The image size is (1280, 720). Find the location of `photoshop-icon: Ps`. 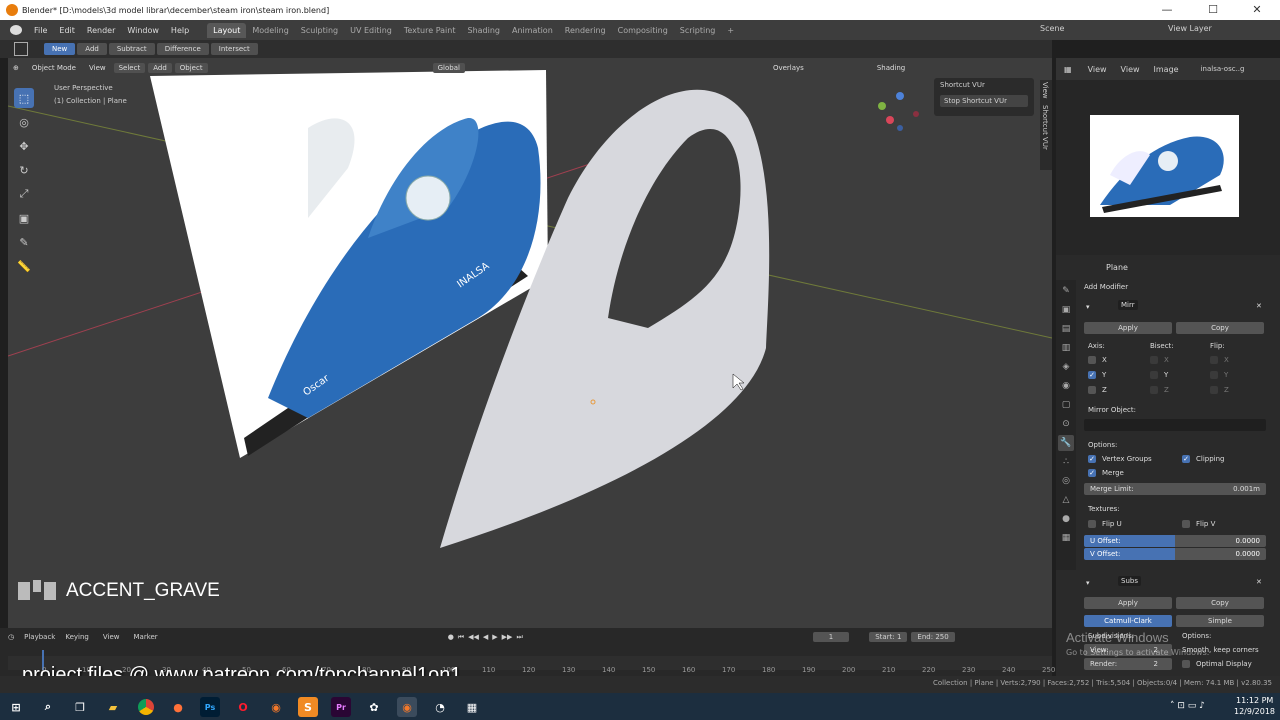

photoshop-icon: Ps is located at coordinates (210, 707).